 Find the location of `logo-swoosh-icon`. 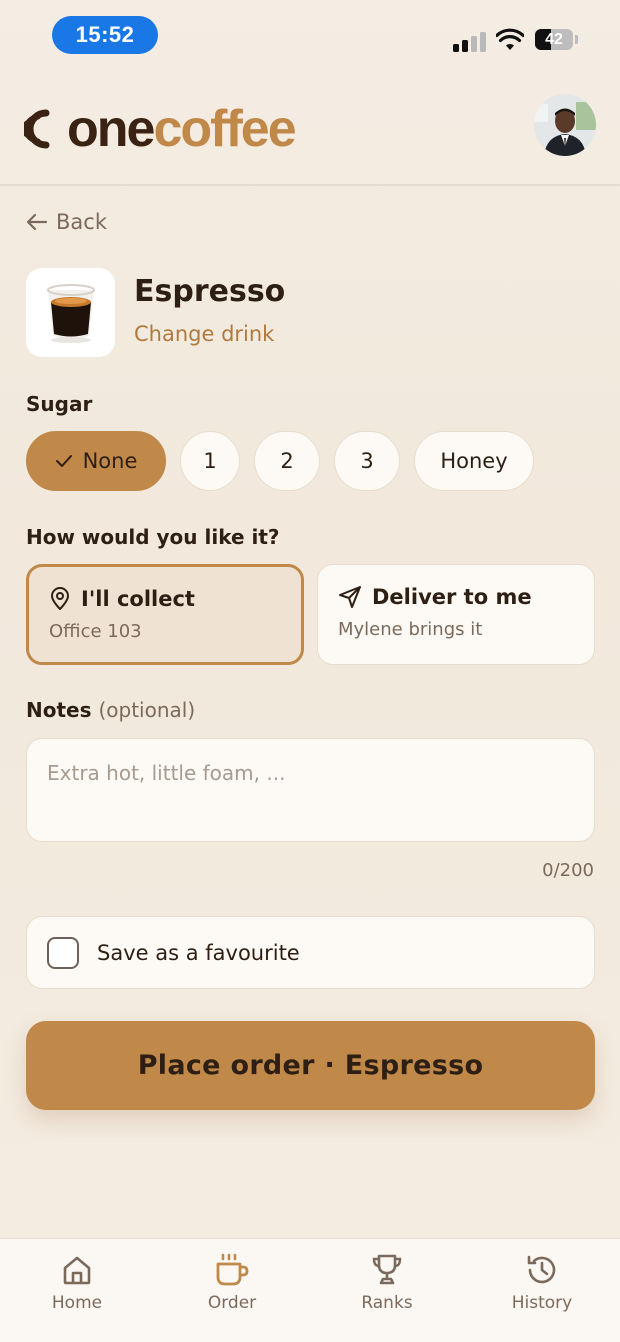

logo-swoosh-icon is located at coordinates (37, 129).